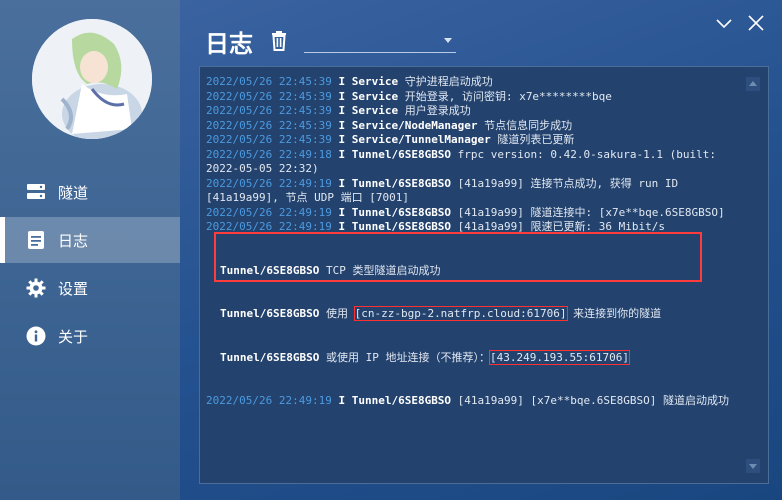 The image size is (782, 500). What do you see at coordinates (505, 96) in the screenshot?
I see `log-message: 开始登录, 访问密钥: x7e********bqe` at bounding box center [505, 96].